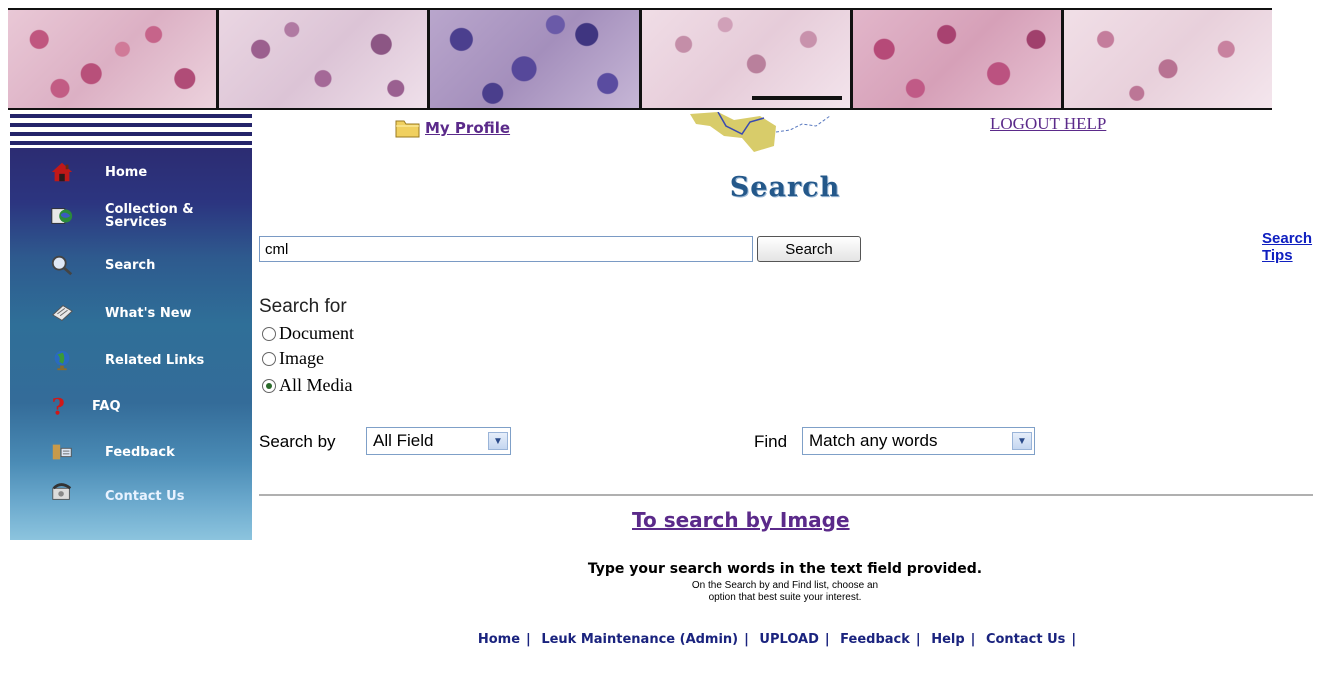 The height and width of the screenshot is (674, 1324). I want to click on logout-help-link: LOGOUT HELP, so click(1048, 124).